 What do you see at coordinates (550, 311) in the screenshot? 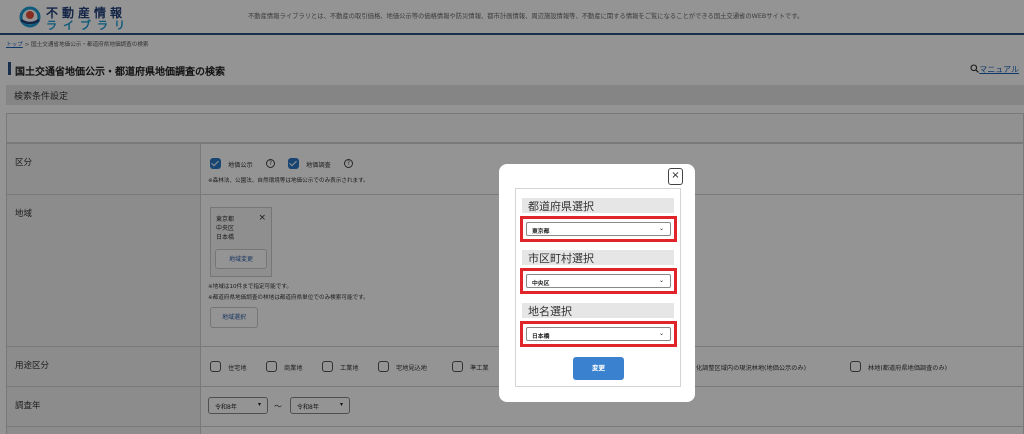
I see `place-heading-label: 地名選択` at bounding box center [550, 311].